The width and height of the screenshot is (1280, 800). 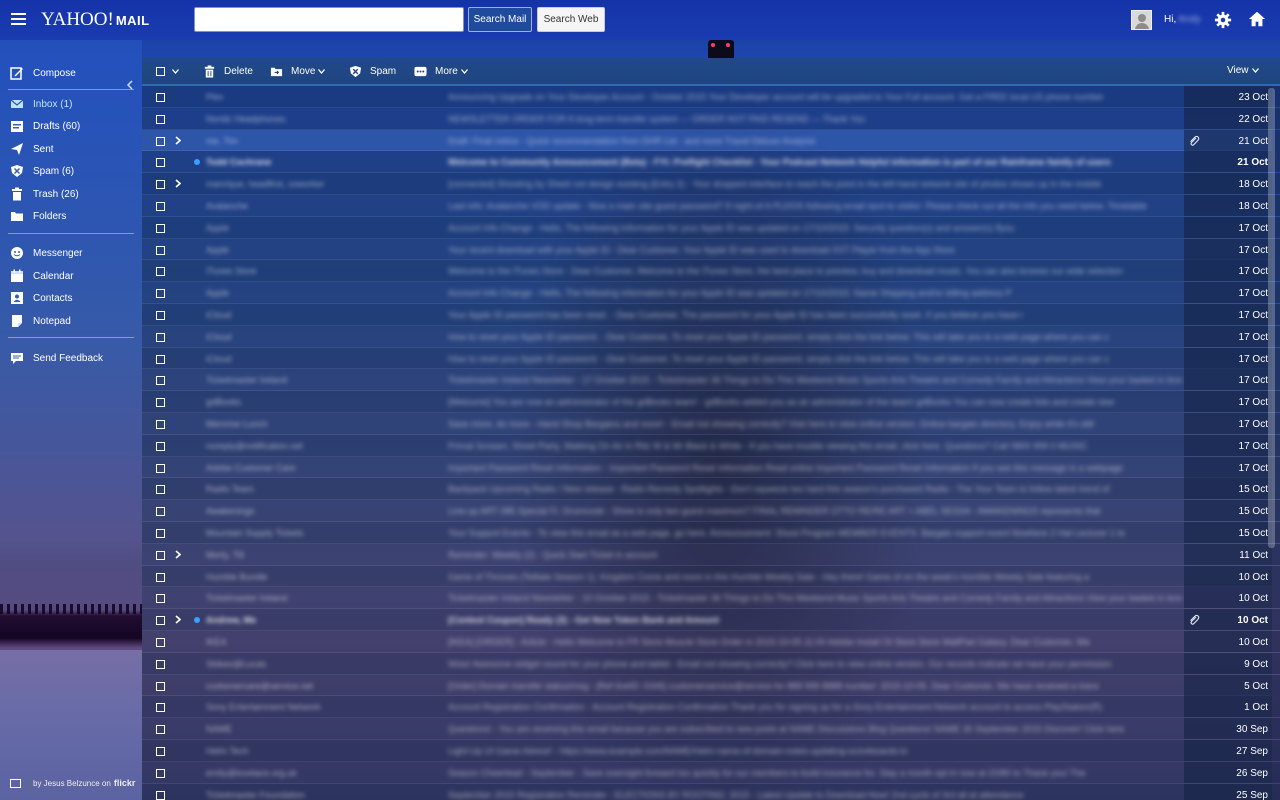 What do you see at coordinates (175, 71) in the screenshot?
I see `chevron-down-icon` at bounding box center [175, 71].